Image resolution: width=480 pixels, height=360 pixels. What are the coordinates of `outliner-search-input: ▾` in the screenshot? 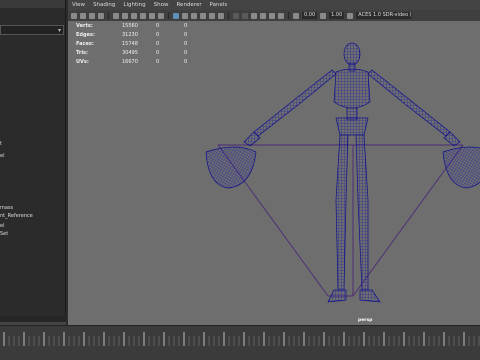 It's located at (32, 30).